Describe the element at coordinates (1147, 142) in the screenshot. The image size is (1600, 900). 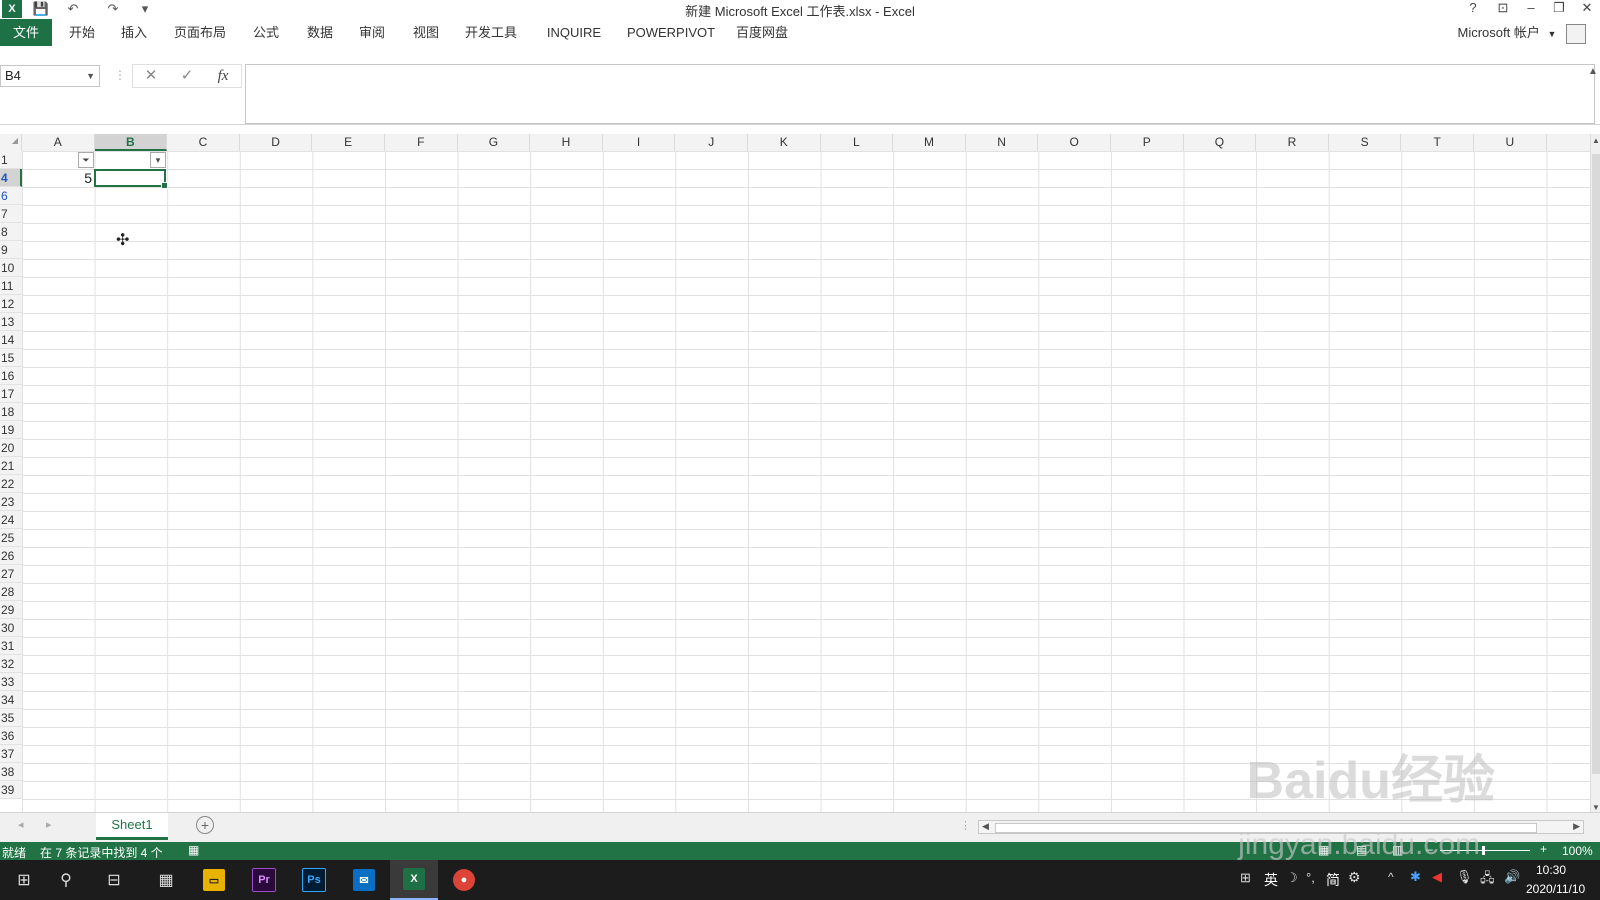
I see `column-header: P` at that location.